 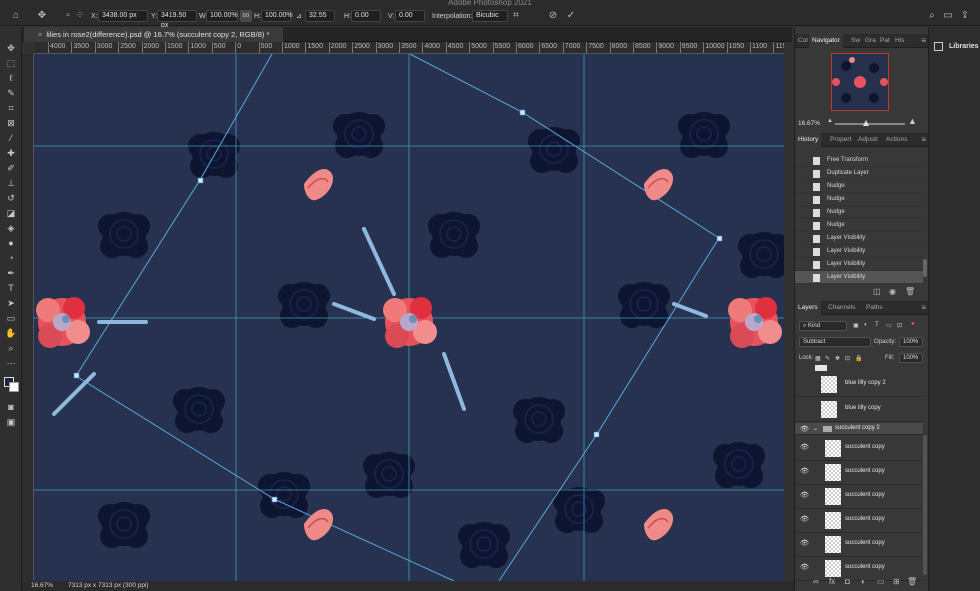 What do you see at coordinates (42, 586) in the screenshot?
I see `zoom-readout: 16.67%` at bounding box center [42, 586].